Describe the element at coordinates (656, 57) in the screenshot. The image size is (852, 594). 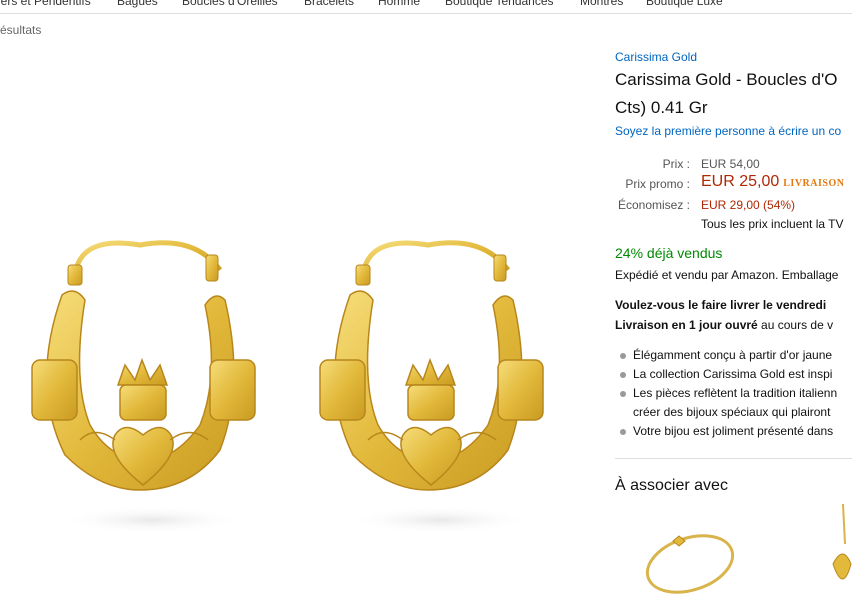
I see `brand-link: Carissima Gold` at that location.